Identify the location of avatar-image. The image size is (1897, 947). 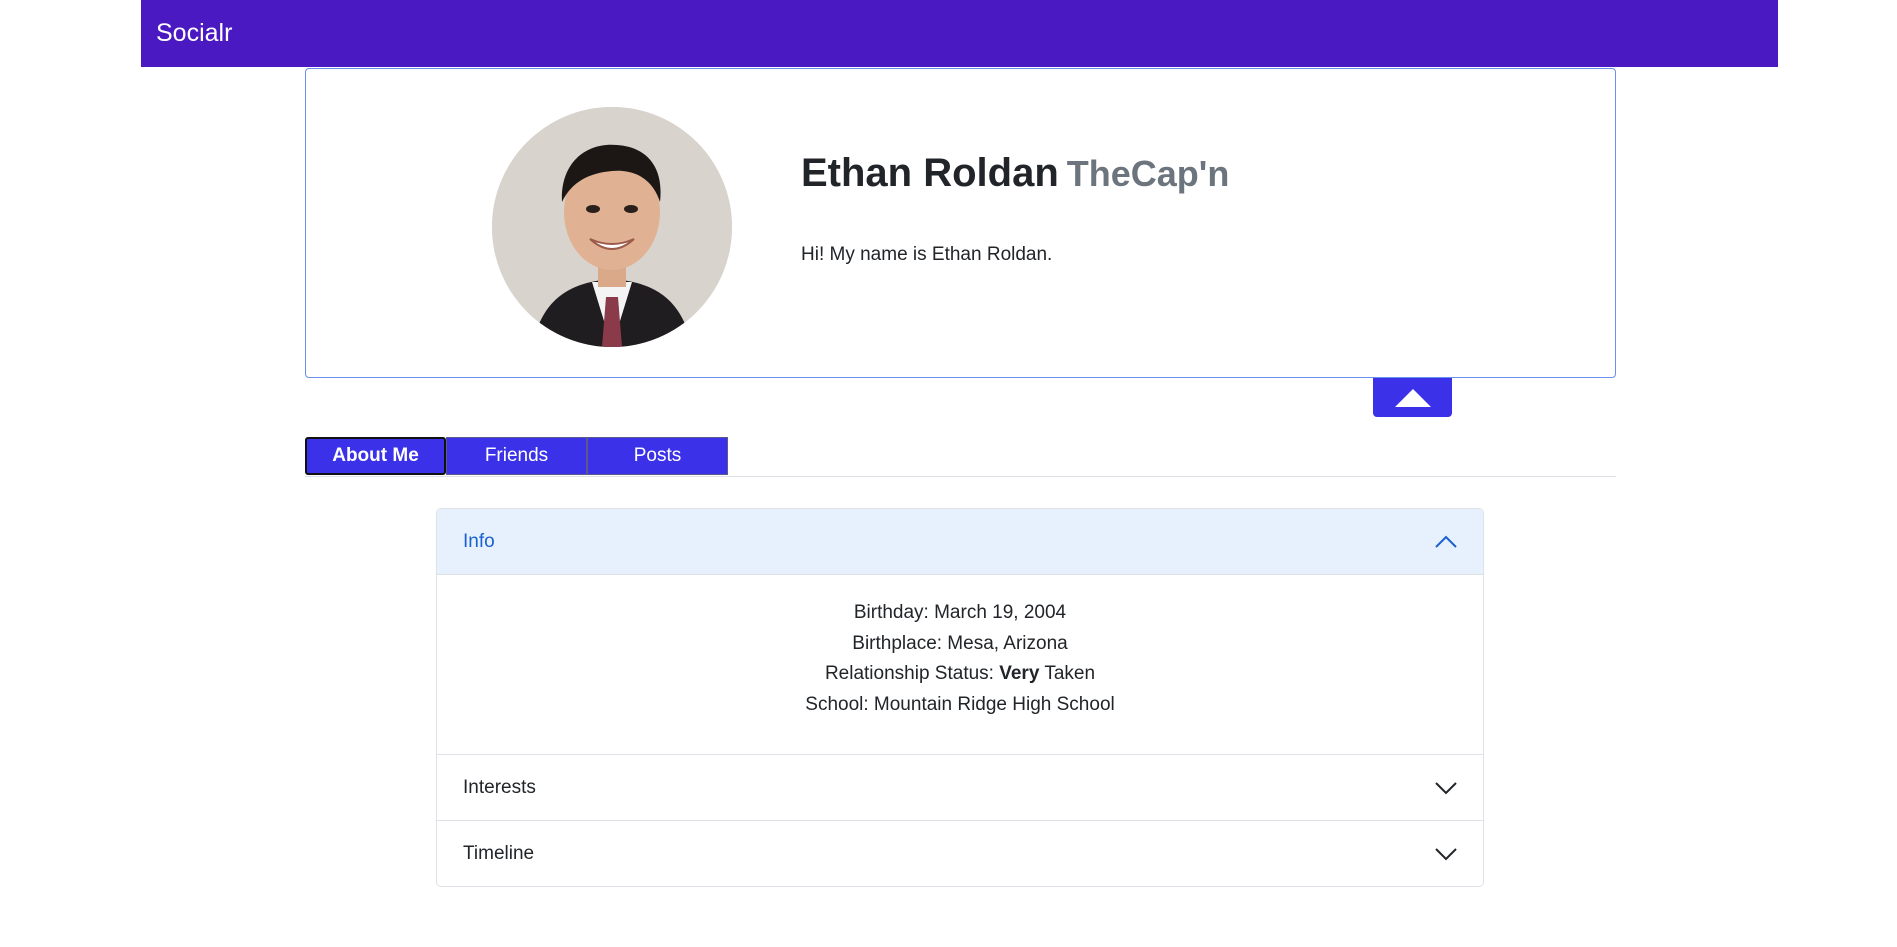
(612, 227).